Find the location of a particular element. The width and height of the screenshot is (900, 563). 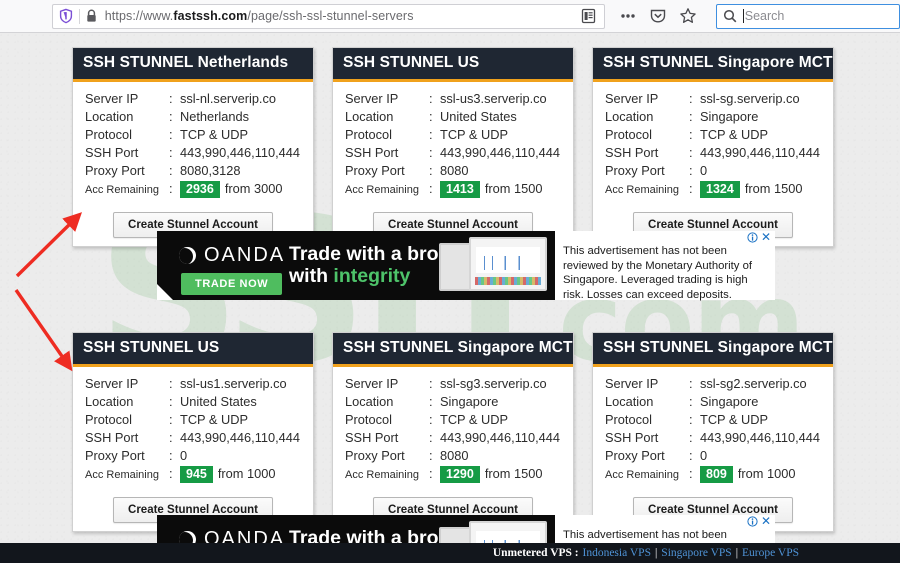

address-bar-divider is located at coordinates (79, 16).